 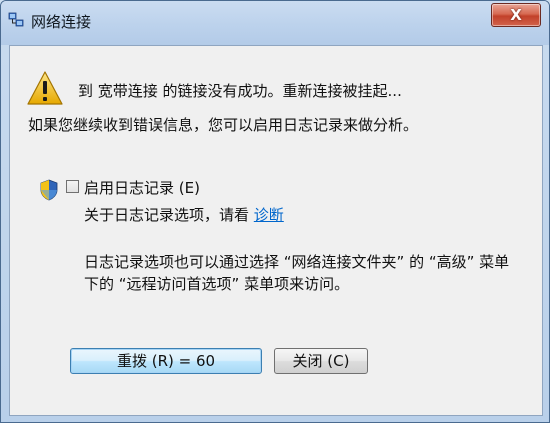 What do you see at coordinates (49, 190) in the screenshot?
I see `uac-shield-icon` at bounding box center [49, 190].